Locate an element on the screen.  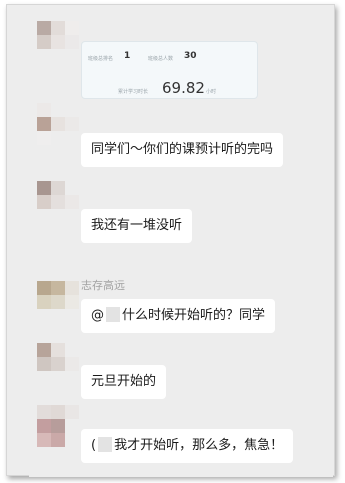
message-prefix: ( is located at coordinates (94, 445).